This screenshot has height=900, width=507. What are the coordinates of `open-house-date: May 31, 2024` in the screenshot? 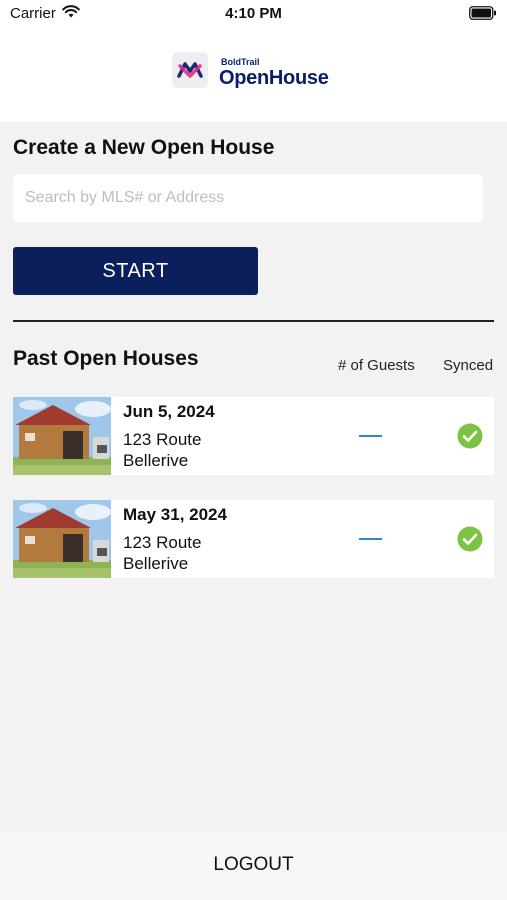 It's located at (175, 514).